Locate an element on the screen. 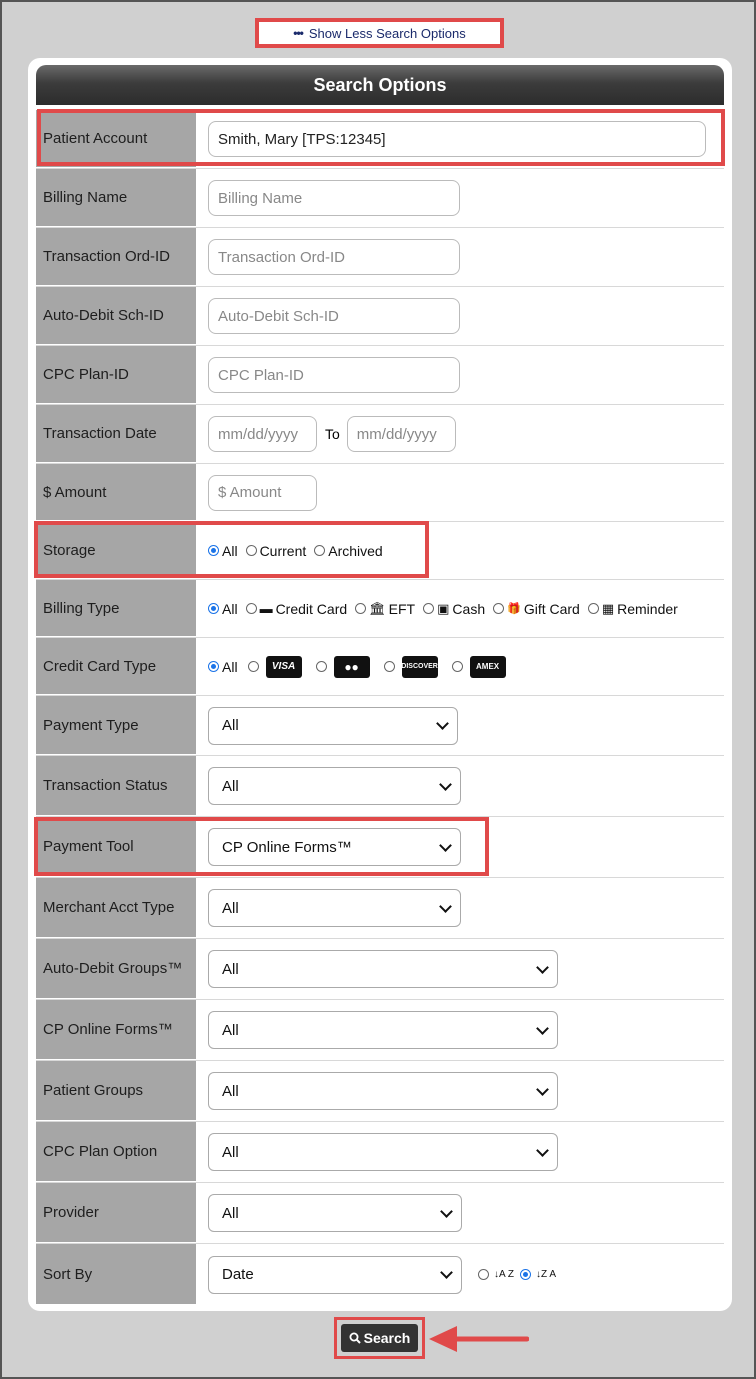 The width and height of the screenshot is (756, 1379). row-transaction-date: Transaction Date To is located at coordinates (380, 434).